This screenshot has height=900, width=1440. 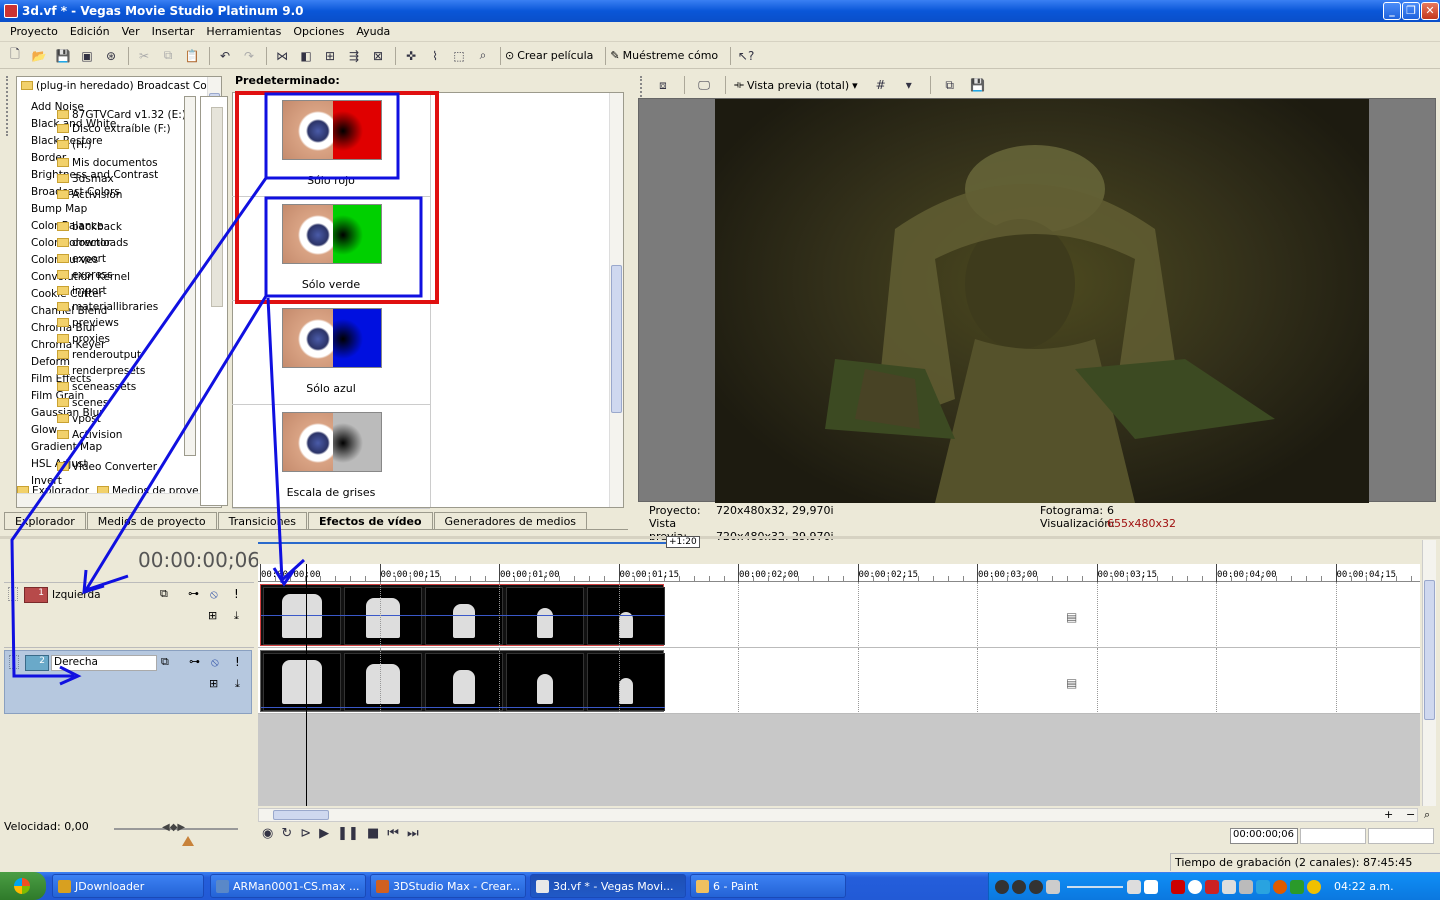 I want to click on annotation-blue-box-red, so click(x=332, y=136).